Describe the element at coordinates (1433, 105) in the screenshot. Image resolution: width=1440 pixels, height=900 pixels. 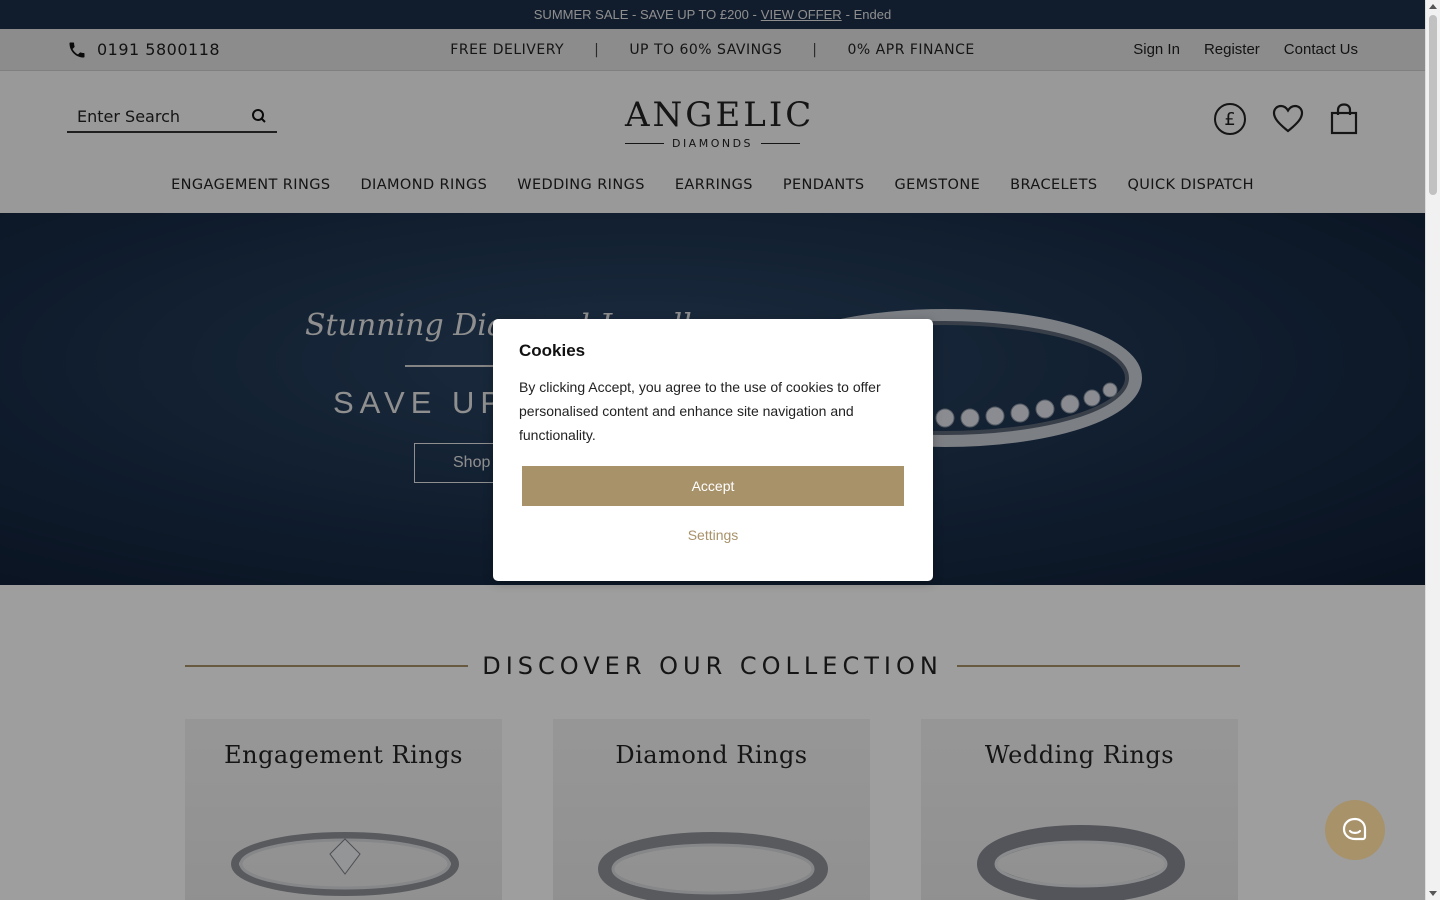
I see `scrollbar-thumb` at that location.